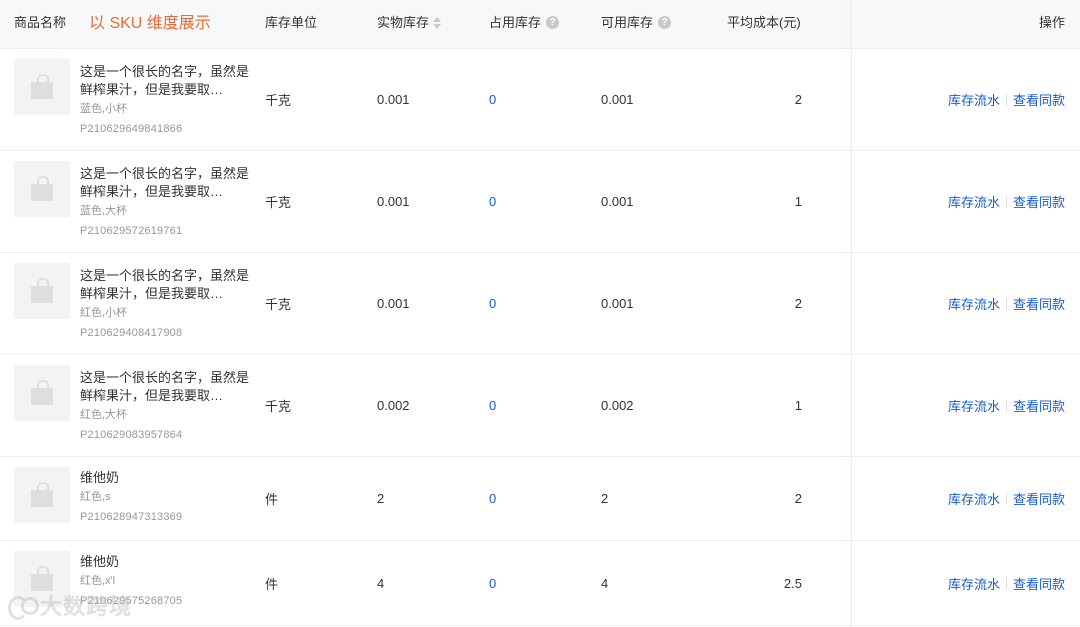  I want to click on product-code: P210629649841866, so click(131, 129).